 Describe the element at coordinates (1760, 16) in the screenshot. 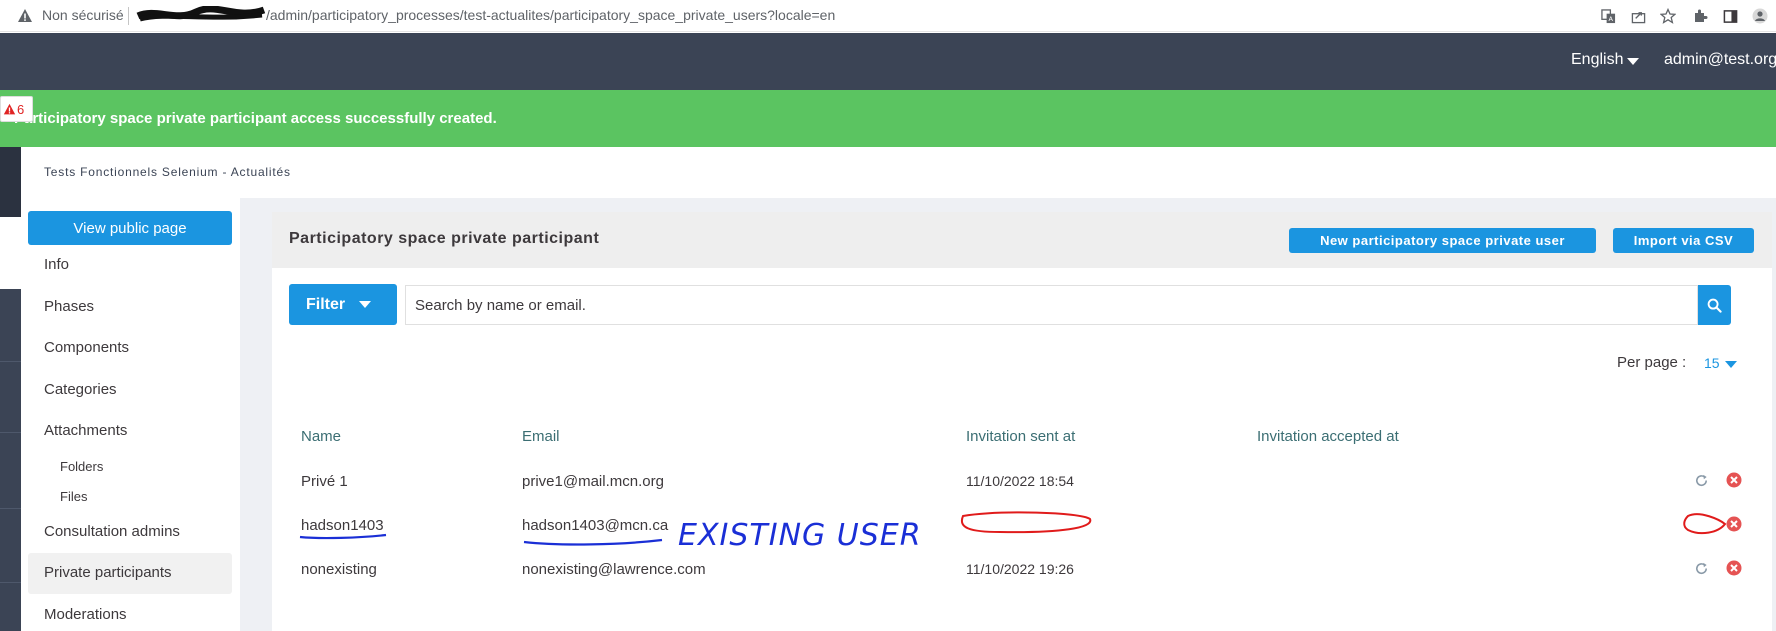

I see `profile-icon` at that location.